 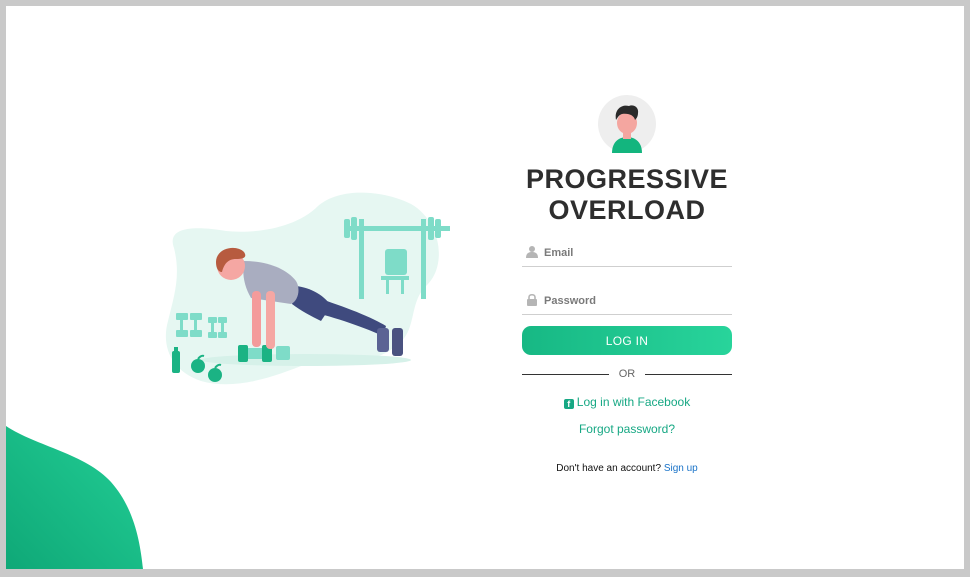 I want to click on decorative-corner-shape, so click(x=74, y=497).